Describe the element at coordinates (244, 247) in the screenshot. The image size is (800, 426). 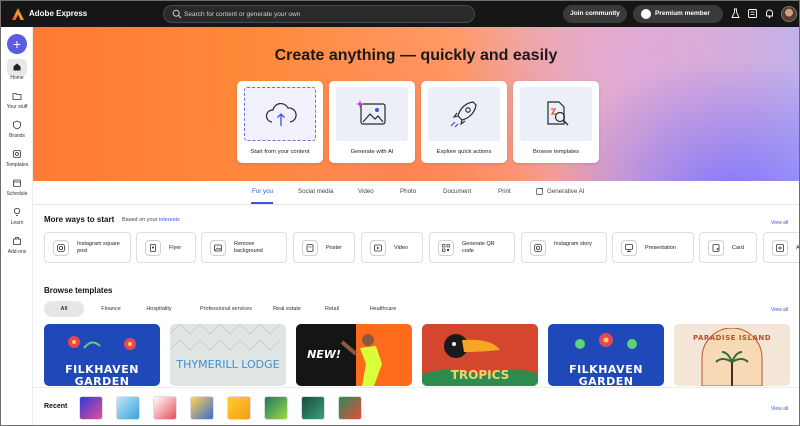
I see `remove-background-card: Remove background` at that location.